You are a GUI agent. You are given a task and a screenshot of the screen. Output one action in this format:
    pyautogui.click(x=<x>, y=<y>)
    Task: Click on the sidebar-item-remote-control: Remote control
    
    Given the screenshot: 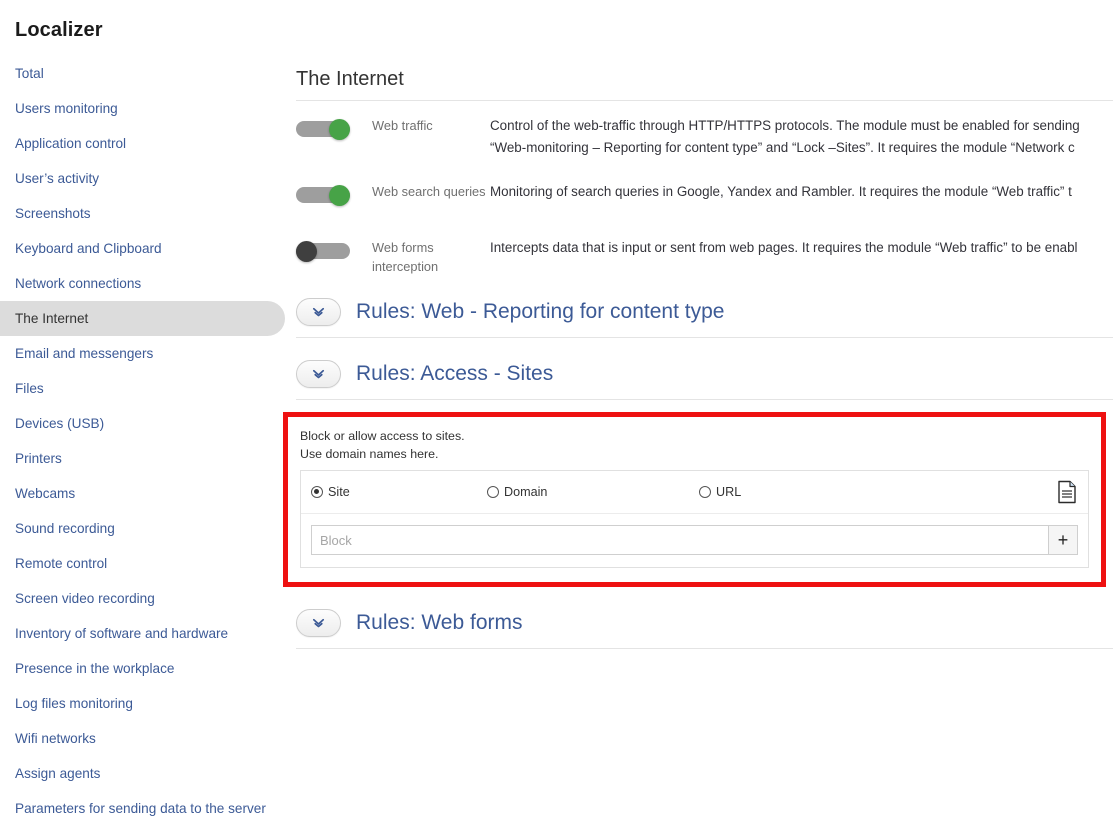 What is the action you would take?
    pyautogui.click(x=145, y=563)
    